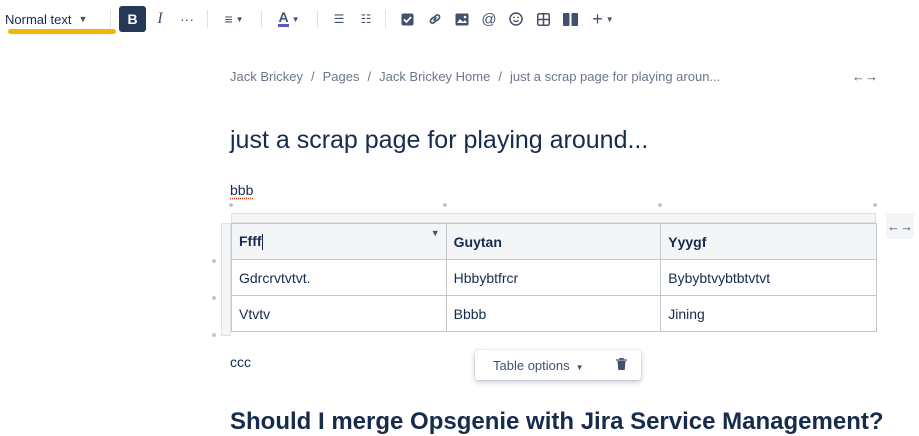 Image resolution: width=919 pixels, height=436 pixels. I want to click on layout-button, so click(570, 19).